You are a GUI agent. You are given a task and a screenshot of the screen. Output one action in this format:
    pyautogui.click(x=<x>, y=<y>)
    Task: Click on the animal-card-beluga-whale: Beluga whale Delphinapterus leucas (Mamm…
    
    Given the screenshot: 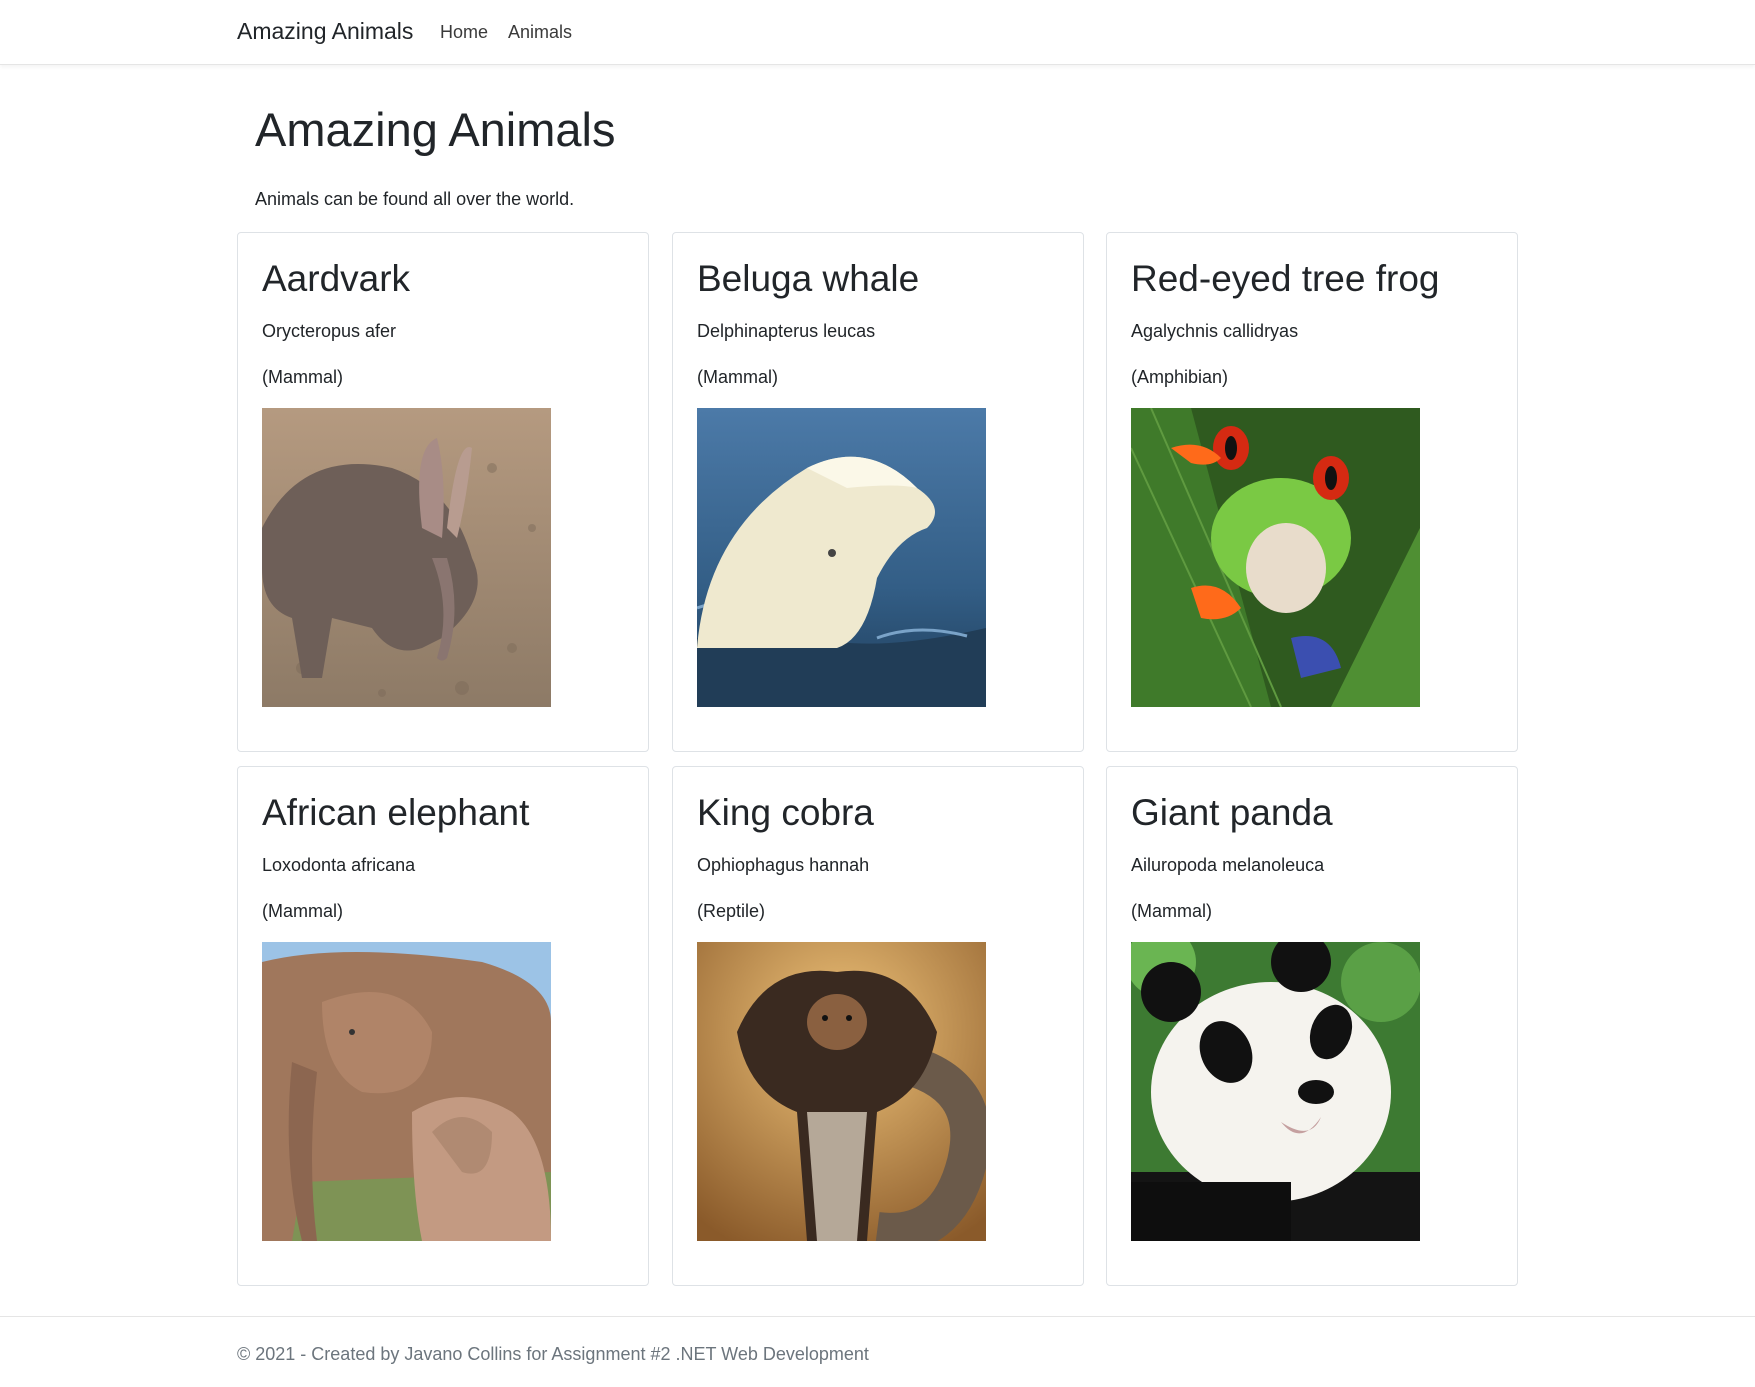 What is the action you would take?
    pyautogui.click(x=878, y=492)
    